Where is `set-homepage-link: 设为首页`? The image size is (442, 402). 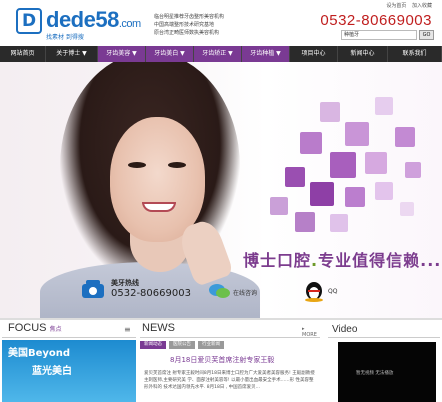 set-homepage-link: 设为首页 is located at coordinates (396, 6).